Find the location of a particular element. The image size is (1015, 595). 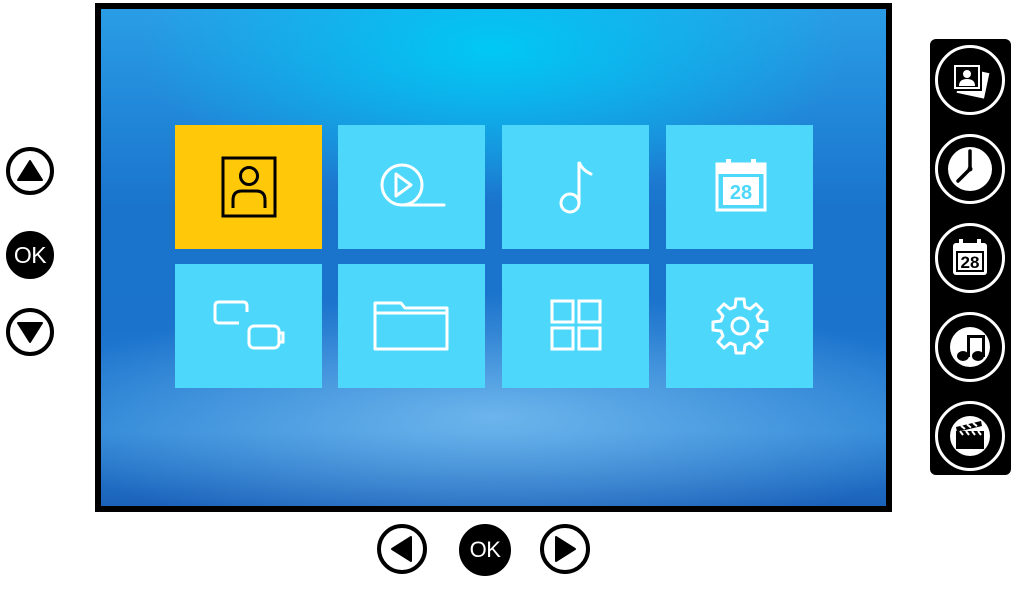

shortcut-calendar: 28 is located at coordinates (970, 258).